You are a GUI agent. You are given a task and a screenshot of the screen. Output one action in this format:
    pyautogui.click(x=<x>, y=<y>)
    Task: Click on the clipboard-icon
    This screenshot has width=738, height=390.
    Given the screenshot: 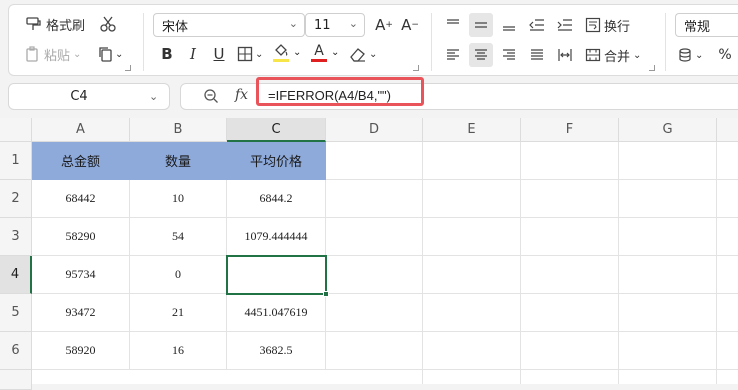 What is the action you would take?
    pyautogui.click(x=32, y=54)
    